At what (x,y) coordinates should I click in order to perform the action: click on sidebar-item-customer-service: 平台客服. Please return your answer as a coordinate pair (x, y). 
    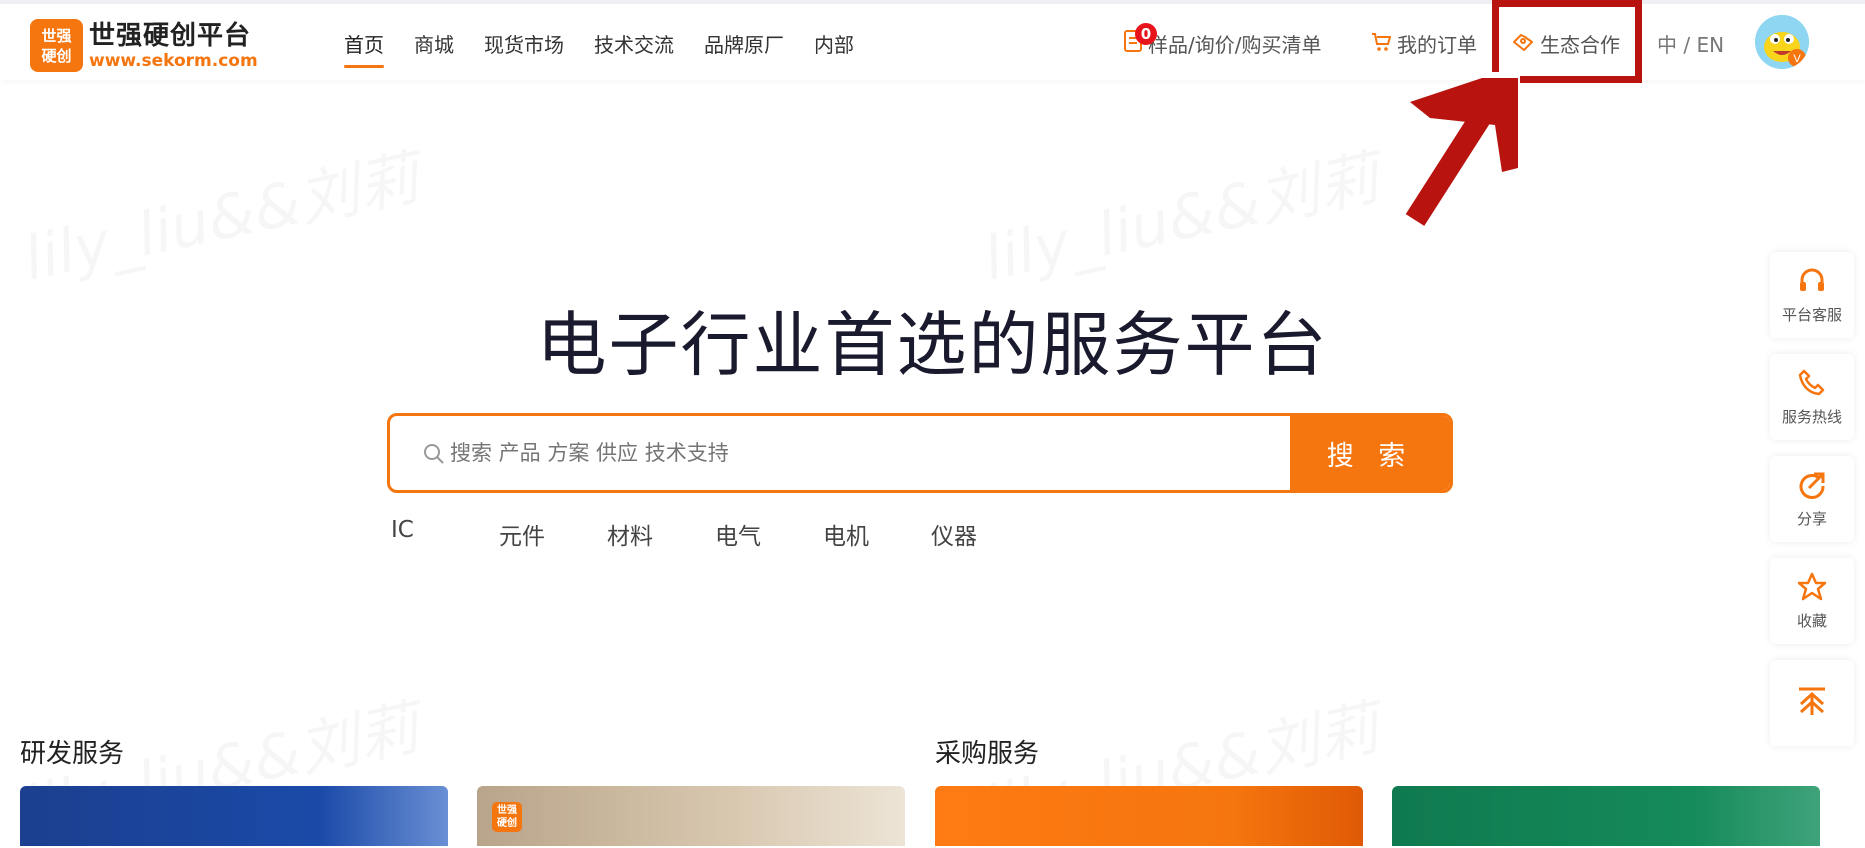
    Looking at the image, I should click on (1812, 295).